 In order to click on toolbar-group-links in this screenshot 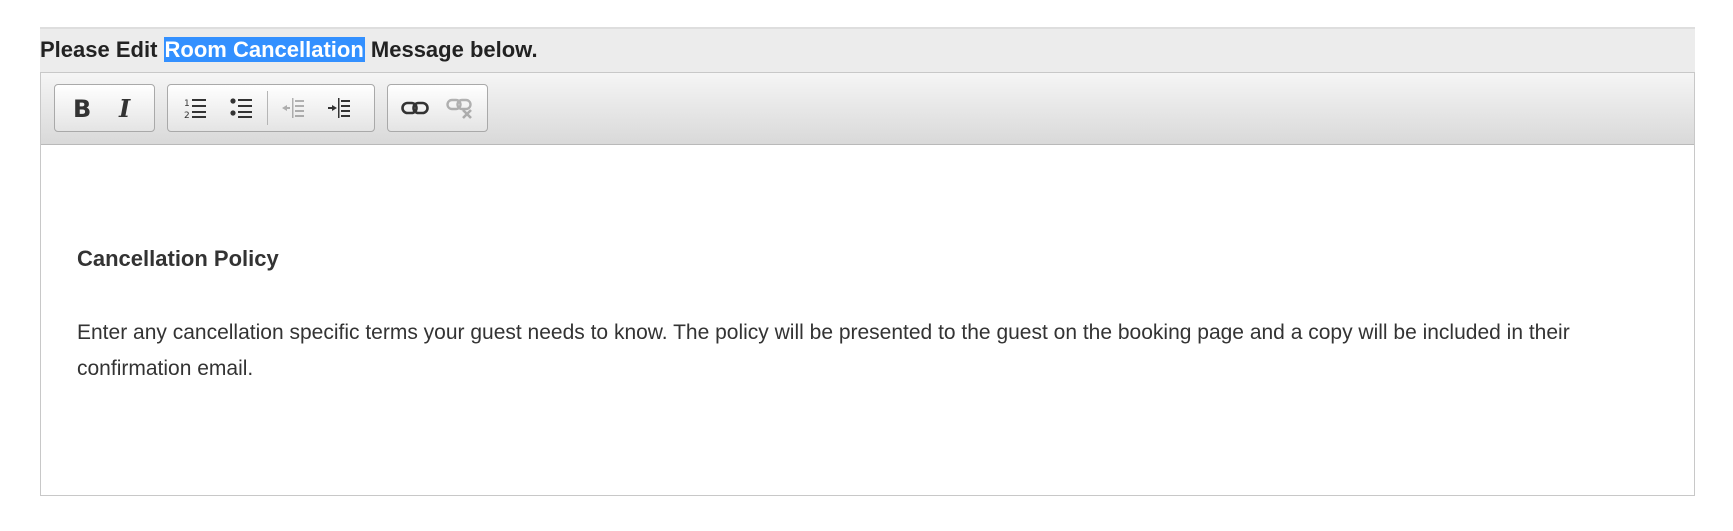, I will do `click(437, 108)`.